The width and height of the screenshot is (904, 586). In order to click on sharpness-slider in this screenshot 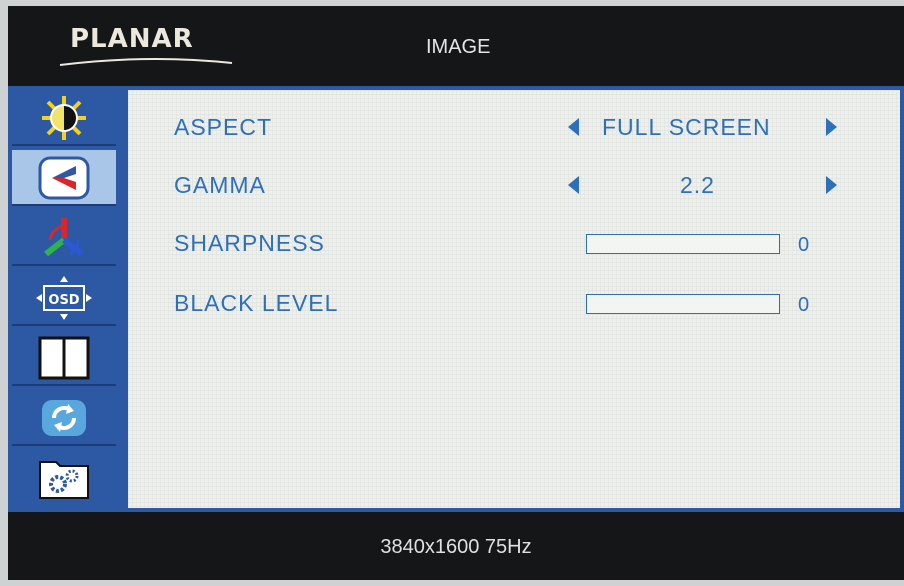, I will do `click(683, 244)`.